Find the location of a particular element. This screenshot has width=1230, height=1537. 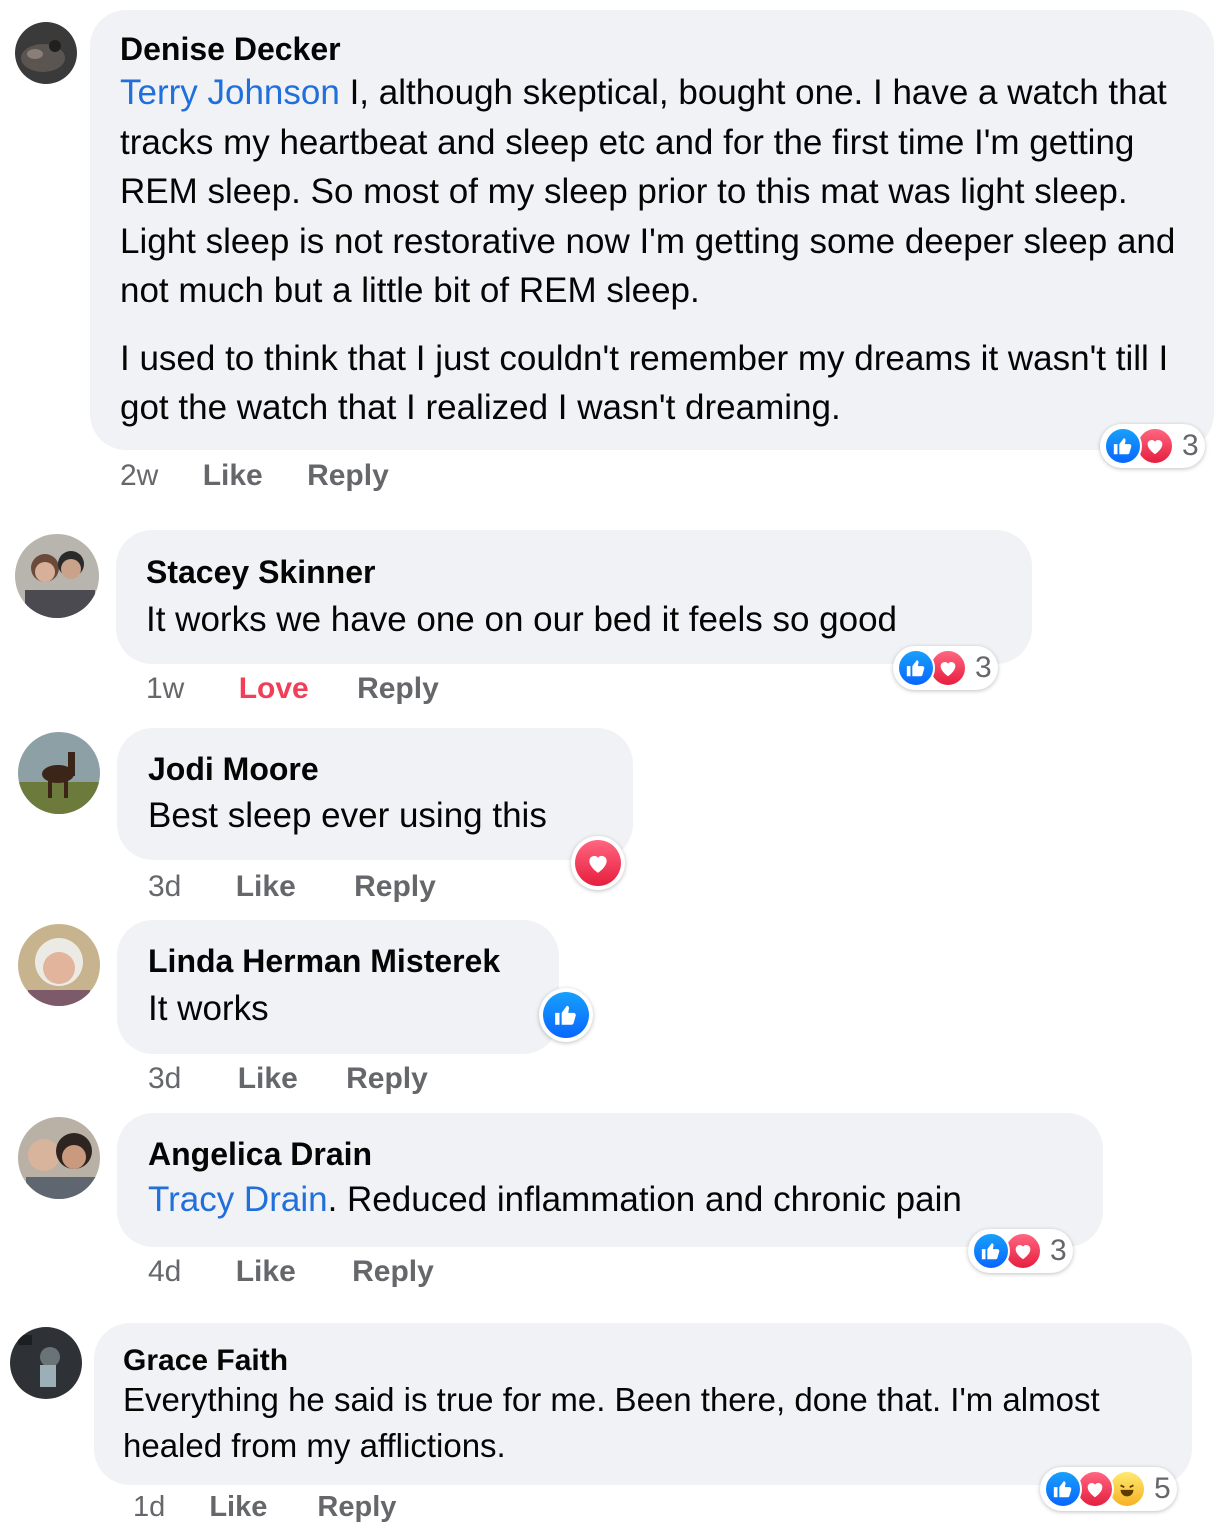

mention-link: Terry Johnson is located at coordinates (230, 92).